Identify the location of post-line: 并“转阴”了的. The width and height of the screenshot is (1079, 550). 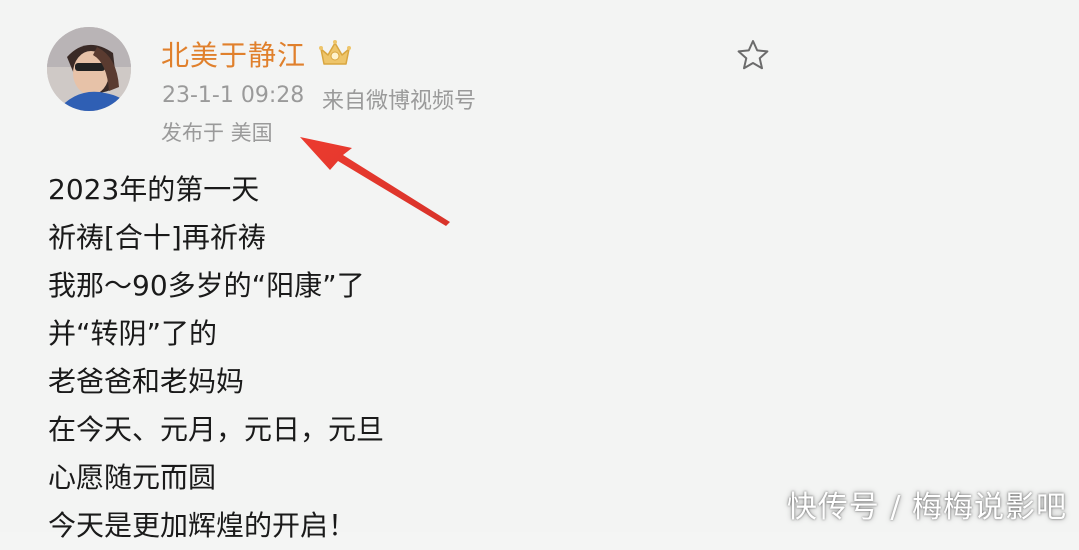
(133, 333).